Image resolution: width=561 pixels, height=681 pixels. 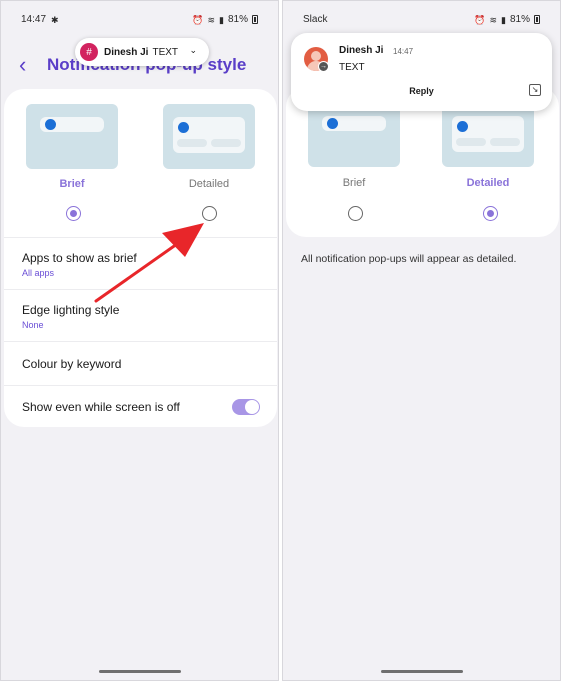 What do you see at coordinates (361, 50) in the screenshot?
I see `notification-sender: Dinesh Ji` at bounding box center [361, 50].